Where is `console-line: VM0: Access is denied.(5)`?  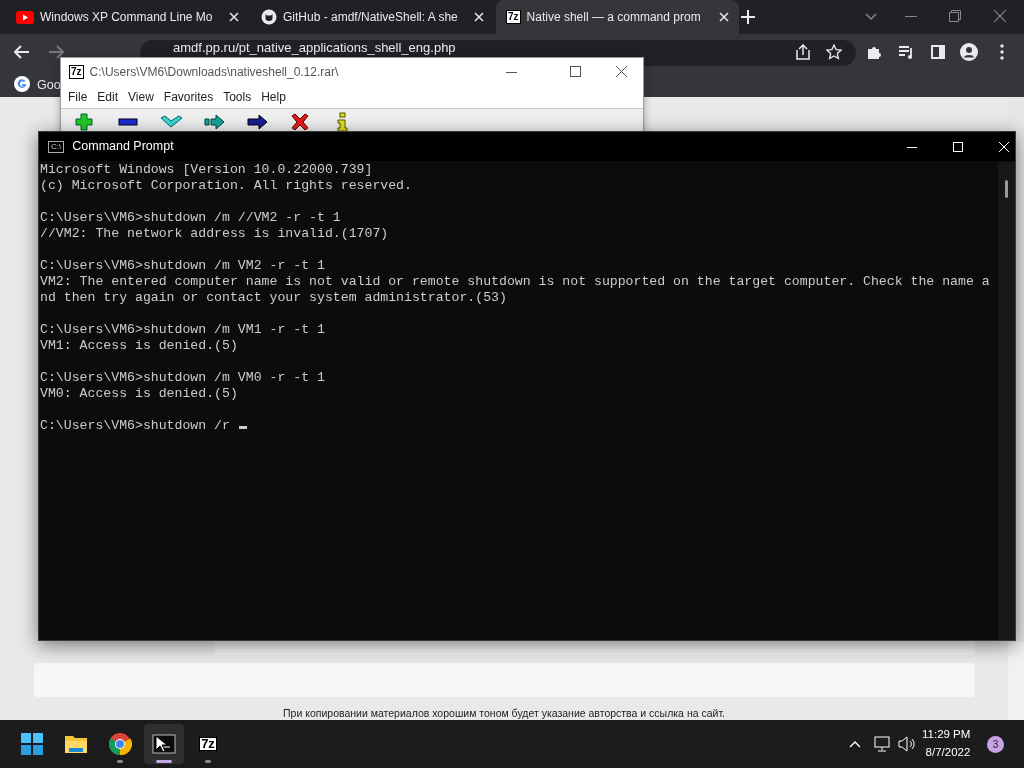
console-line: VM0: Access is denied.(5) is located at coordinates (139, 394).